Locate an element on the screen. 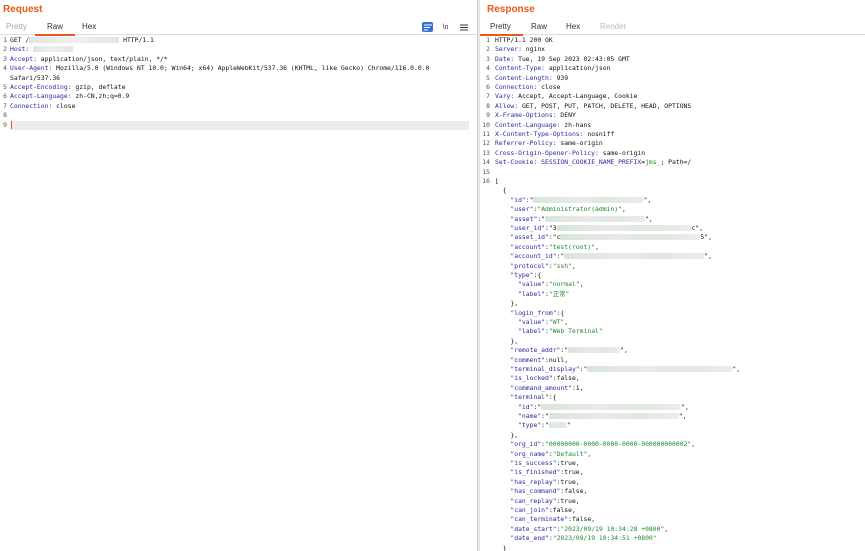  line-code: "user":"Administrator(admin)", is located at coordinates (560, 209).